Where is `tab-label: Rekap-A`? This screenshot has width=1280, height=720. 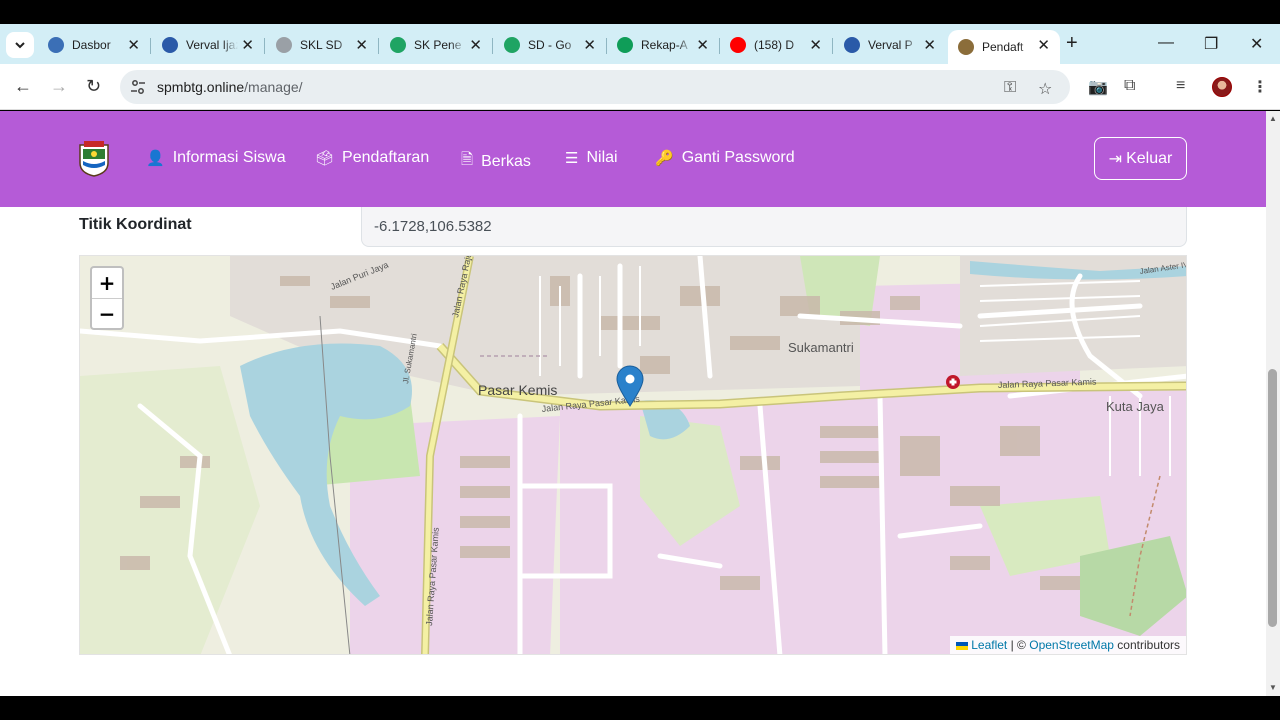
tab-label: Rekap-A is located at coordinates (664, 45).